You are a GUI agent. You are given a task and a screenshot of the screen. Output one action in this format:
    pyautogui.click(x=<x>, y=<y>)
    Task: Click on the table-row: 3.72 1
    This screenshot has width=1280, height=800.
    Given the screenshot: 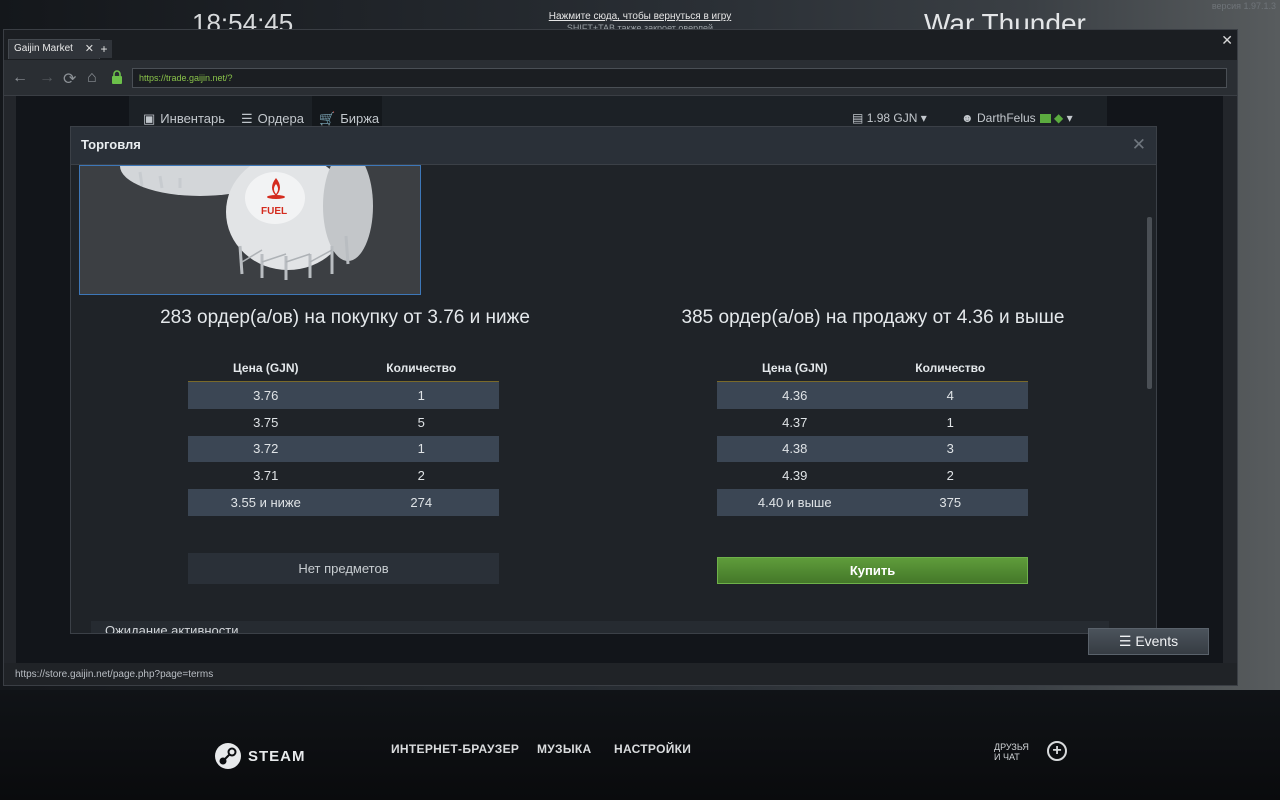 What is the action you would take?
    pyautogui.click(x=343, y=449)
    